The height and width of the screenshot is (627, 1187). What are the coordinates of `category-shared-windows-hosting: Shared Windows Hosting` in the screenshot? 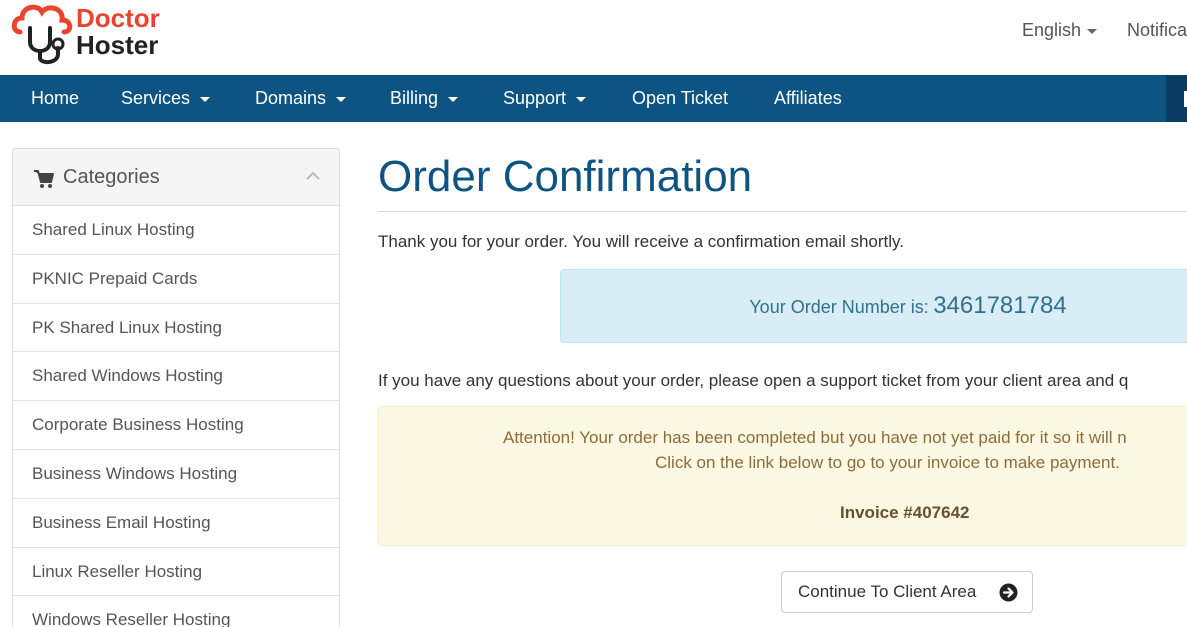 It's located at (176, 377).